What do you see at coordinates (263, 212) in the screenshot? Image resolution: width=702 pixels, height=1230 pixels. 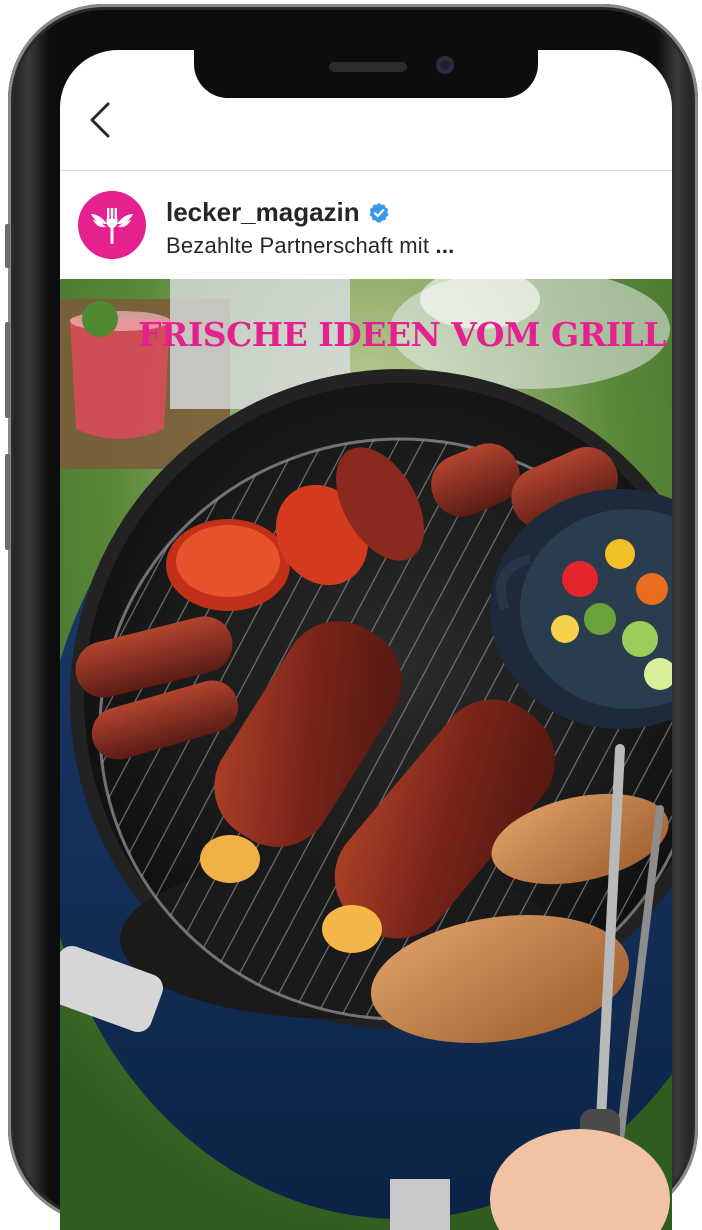 I see `username: lecker_magazin` at bounding box center [263, 212].